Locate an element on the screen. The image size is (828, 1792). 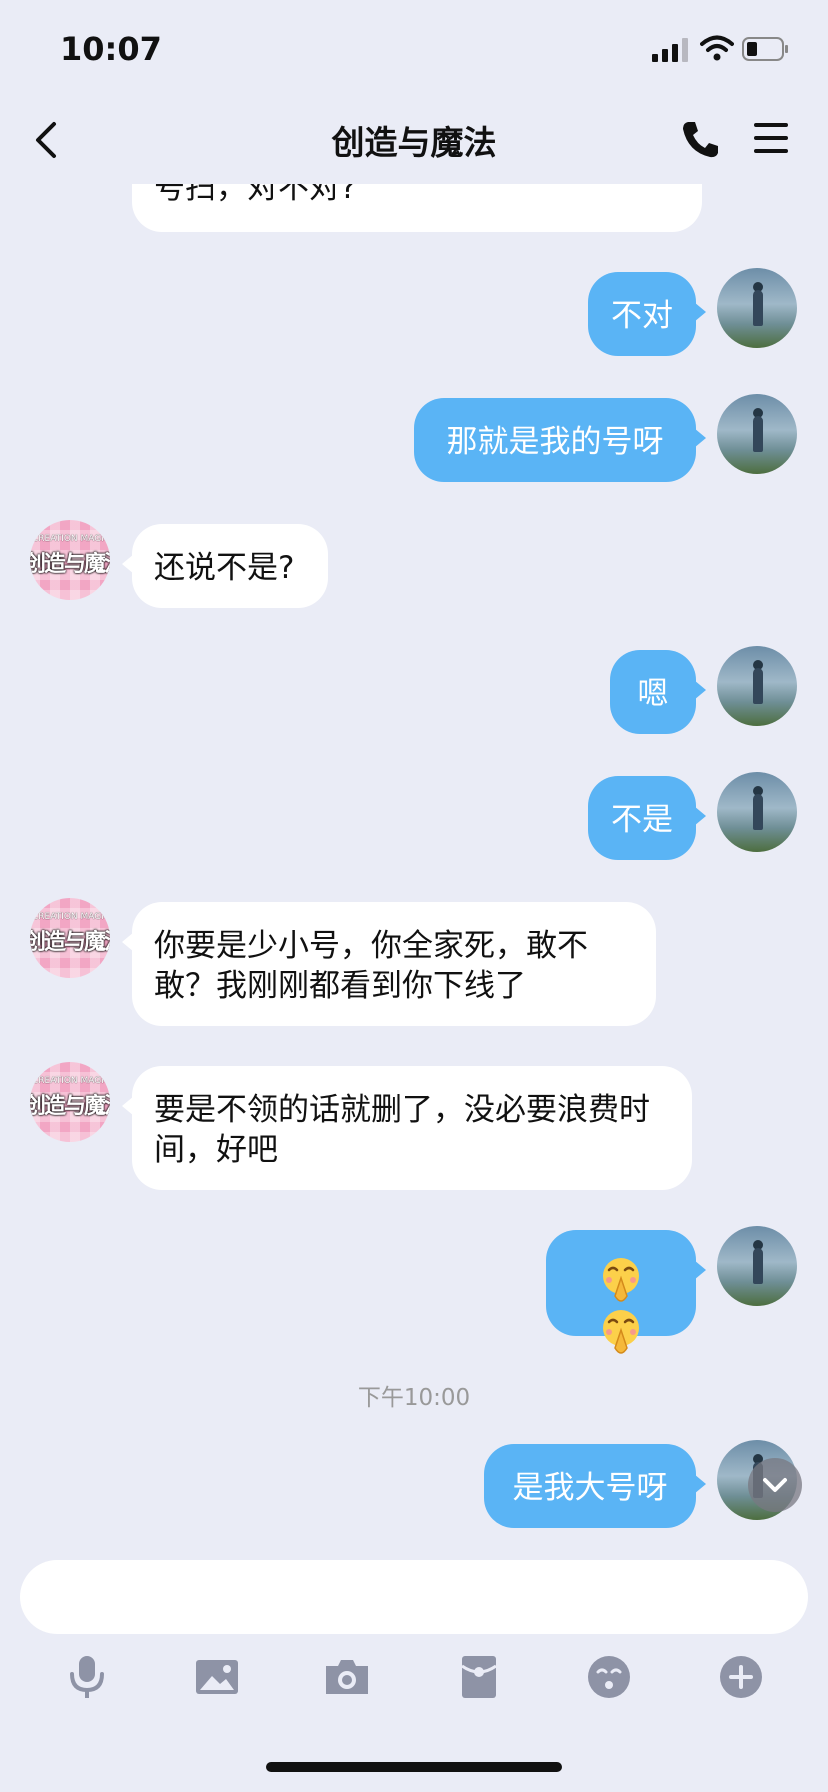
message-text: 是我大号呀 is located at coordinates (590, 1488).